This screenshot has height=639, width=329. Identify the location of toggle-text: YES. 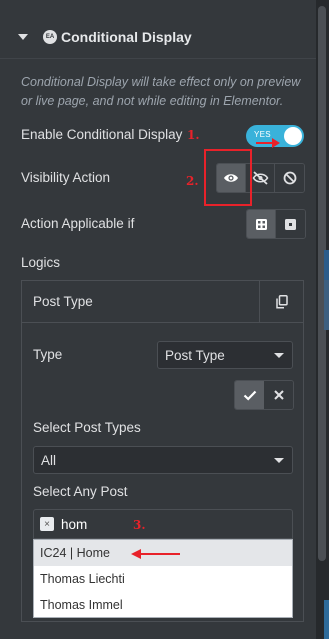
(262, 134).